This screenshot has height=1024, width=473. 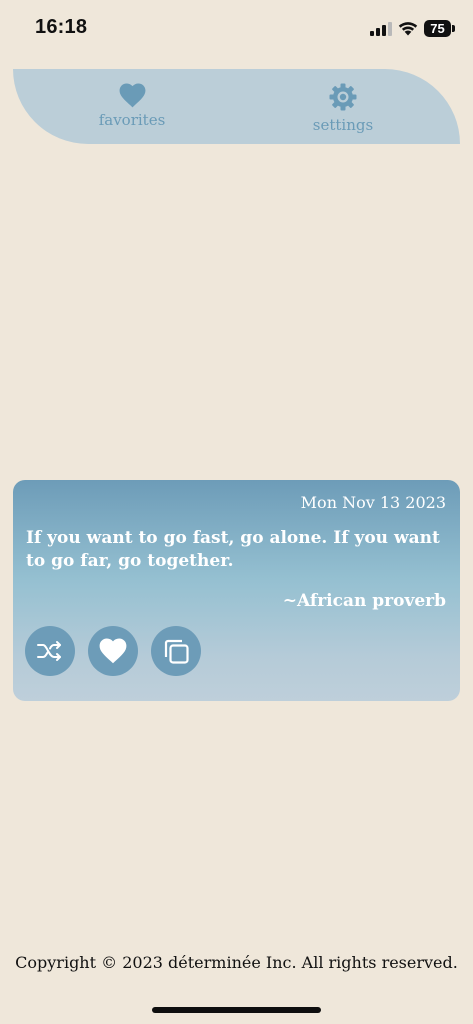 I want to click on home-indicator, so click(x=236, y=1010).